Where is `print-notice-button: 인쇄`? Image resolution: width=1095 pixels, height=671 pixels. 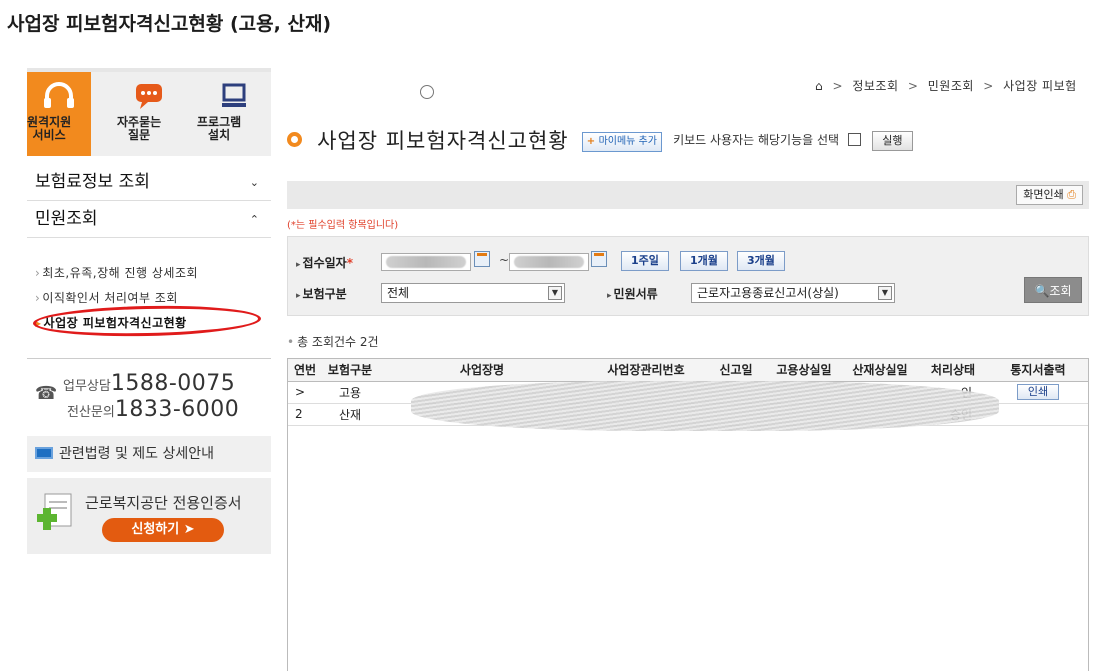 print-notice-button: 인쇄 is located at coordinates (1038, 392).